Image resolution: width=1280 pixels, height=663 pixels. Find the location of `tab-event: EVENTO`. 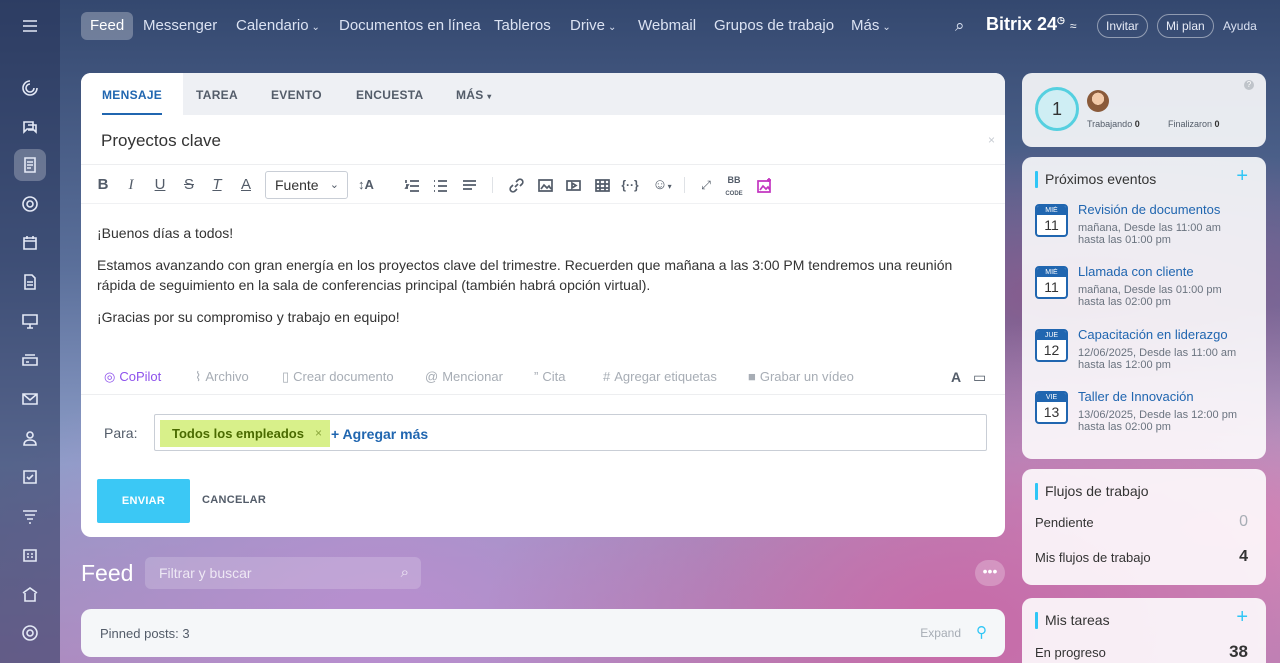

tab-event: EVENTO is located at coordinates (296, 94).